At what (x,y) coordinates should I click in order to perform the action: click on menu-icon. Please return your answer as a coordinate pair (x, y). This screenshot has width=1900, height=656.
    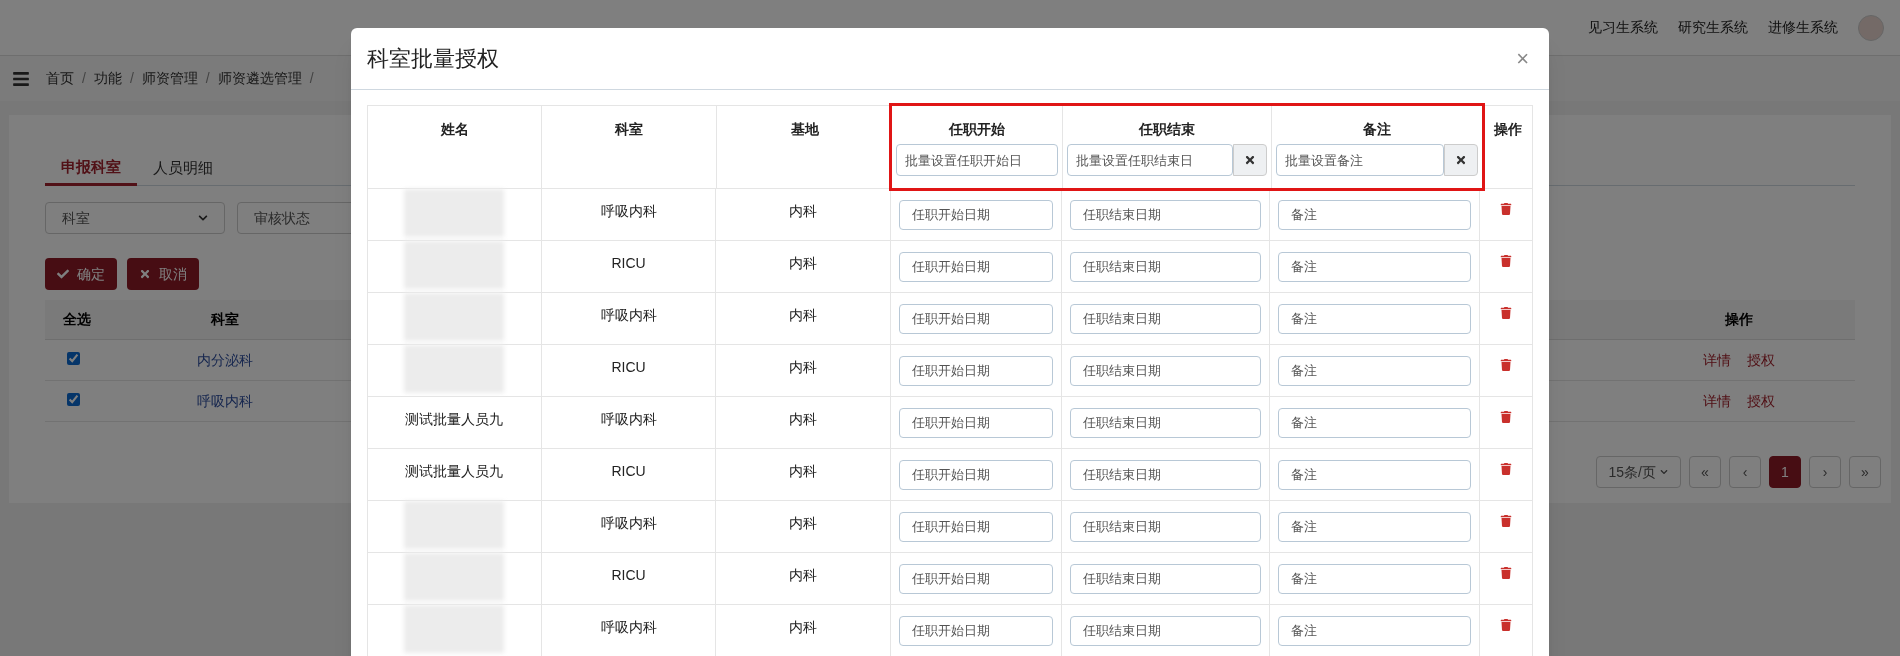
    Looking at the image, I should click on (21, 78).